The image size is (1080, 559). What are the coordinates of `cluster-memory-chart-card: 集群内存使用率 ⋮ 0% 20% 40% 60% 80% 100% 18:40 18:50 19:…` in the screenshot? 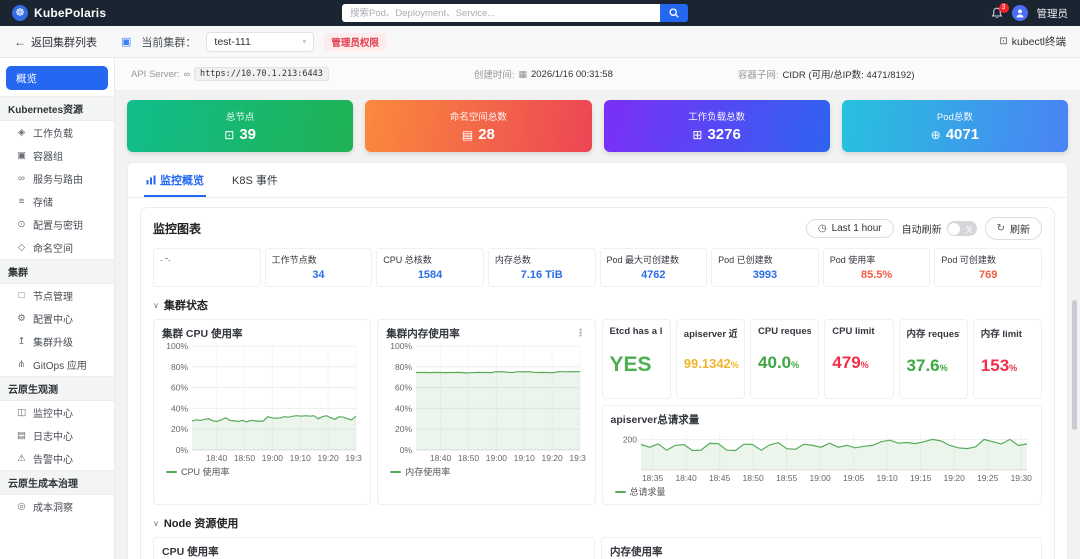 It's located at (486, 412).